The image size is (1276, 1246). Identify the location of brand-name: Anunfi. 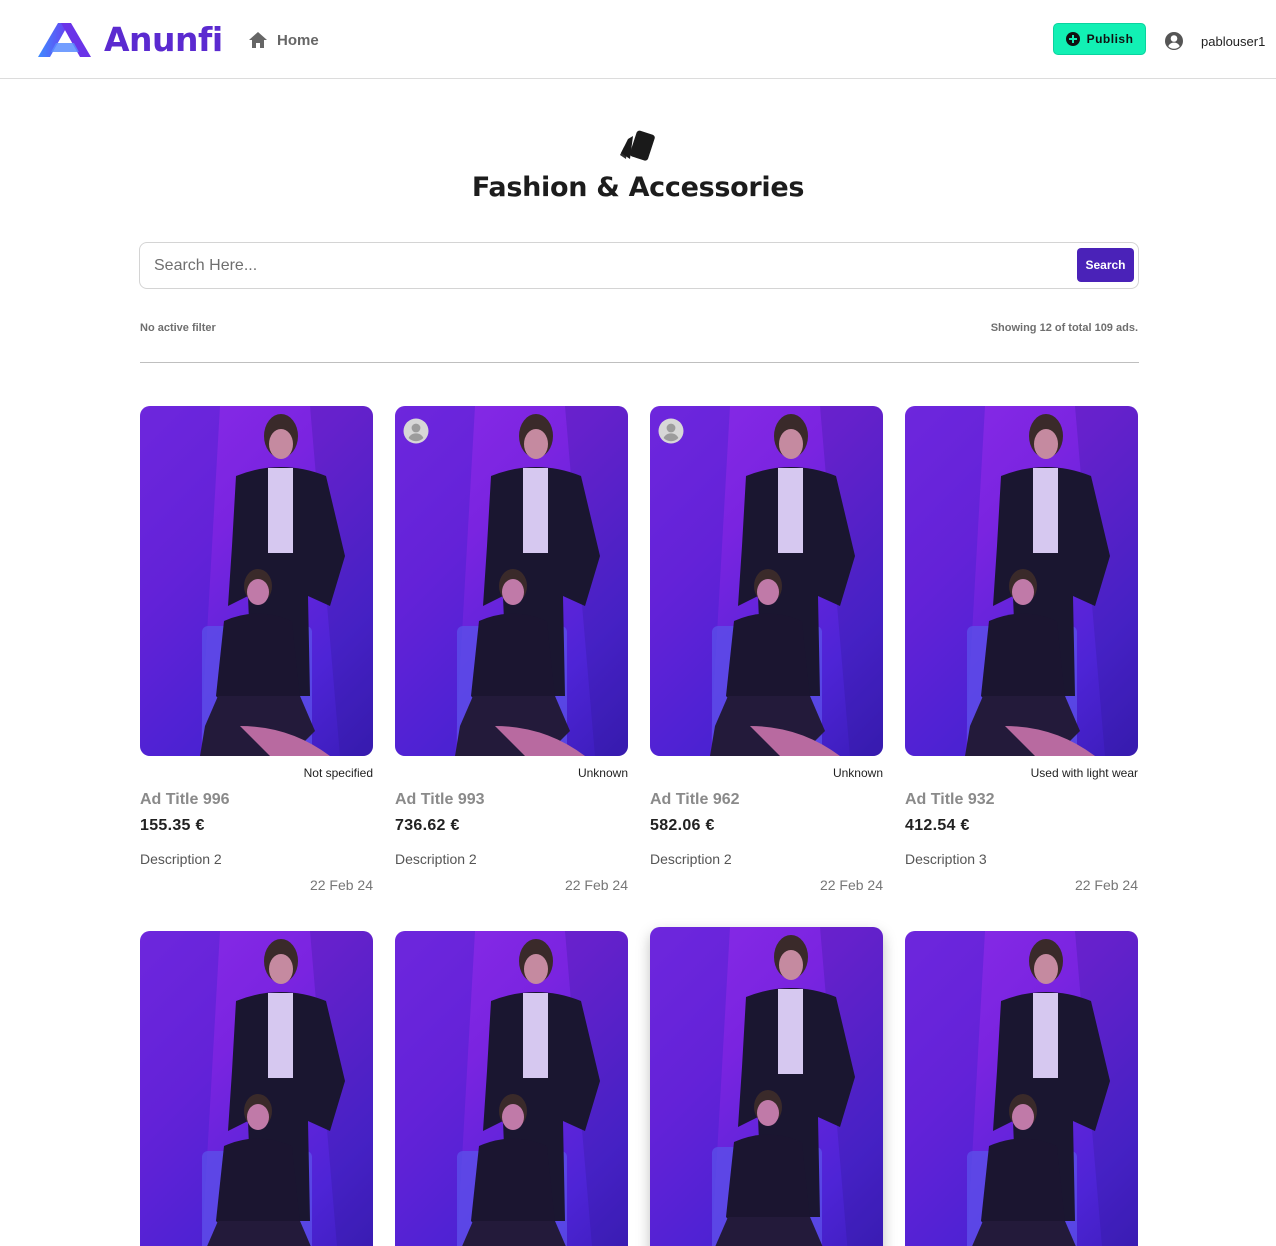
(163, 39).